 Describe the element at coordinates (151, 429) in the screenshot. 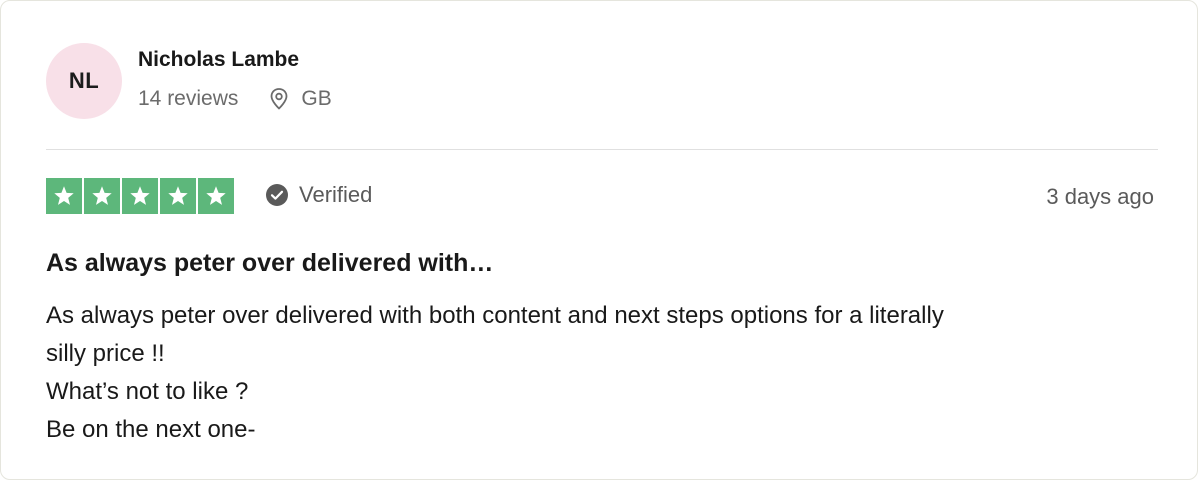

I see `review-body-line: Be on the next one-` at that location.